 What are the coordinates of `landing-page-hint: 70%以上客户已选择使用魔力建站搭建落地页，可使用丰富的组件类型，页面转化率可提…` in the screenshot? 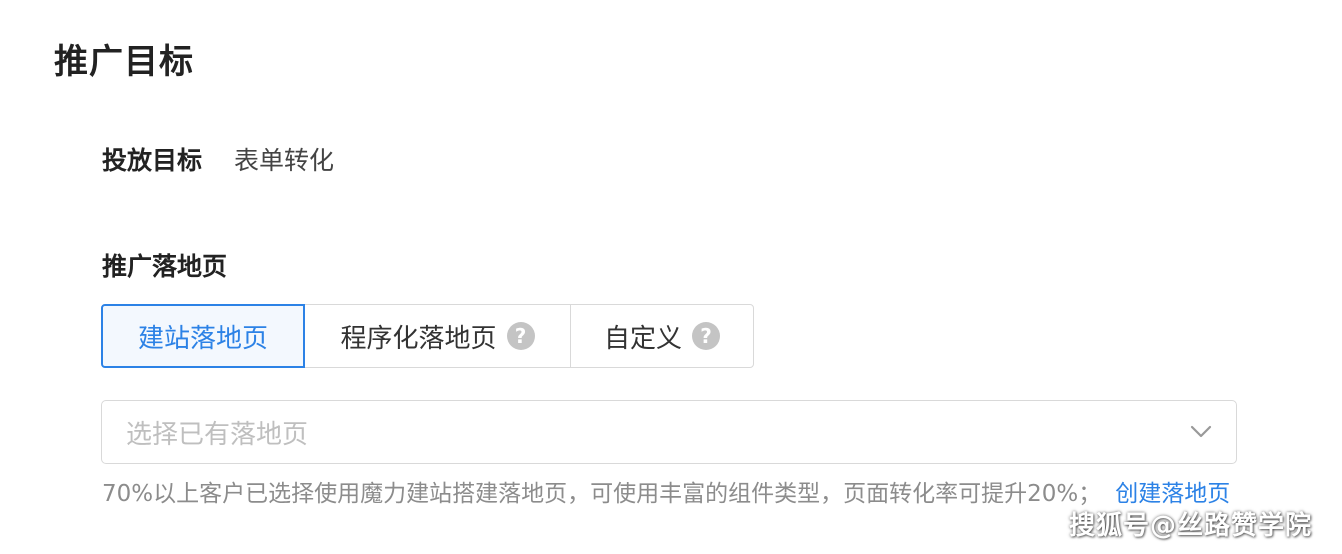 It's located at (666, 494).